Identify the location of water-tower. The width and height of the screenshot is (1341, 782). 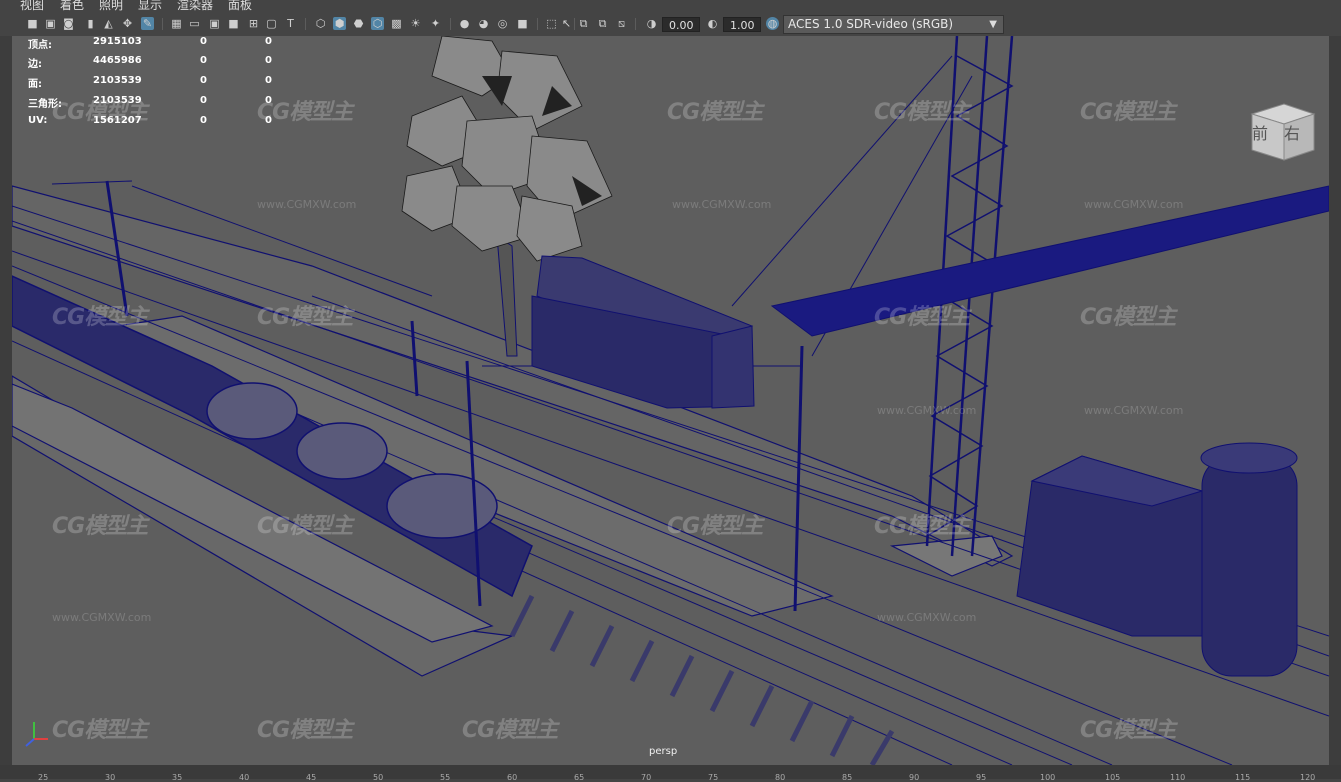
(1249, 559).